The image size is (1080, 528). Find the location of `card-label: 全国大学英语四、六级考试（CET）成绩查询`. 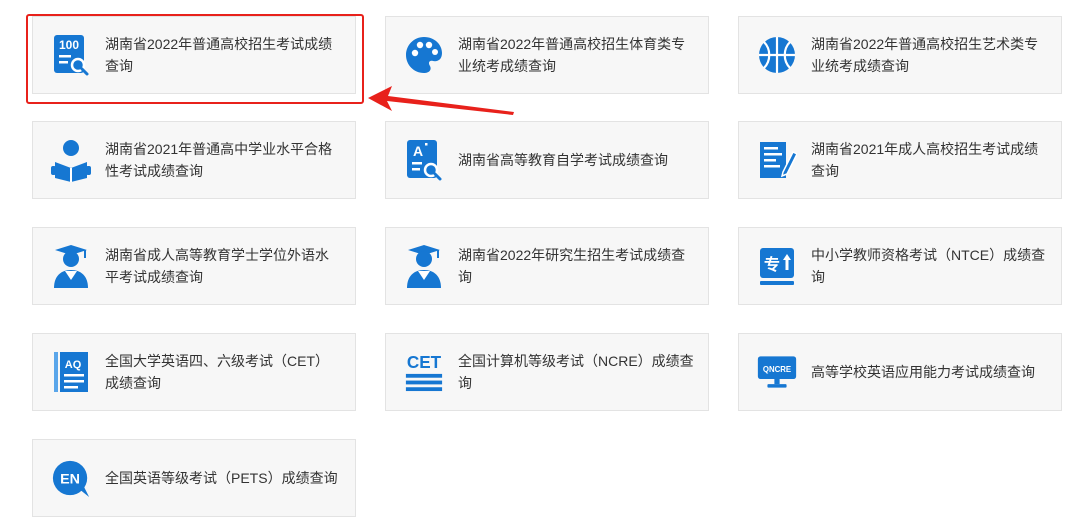

card-label: 全国大学英语四、六级考试（CET）成绩查询 is located at coordinates (217, 372).